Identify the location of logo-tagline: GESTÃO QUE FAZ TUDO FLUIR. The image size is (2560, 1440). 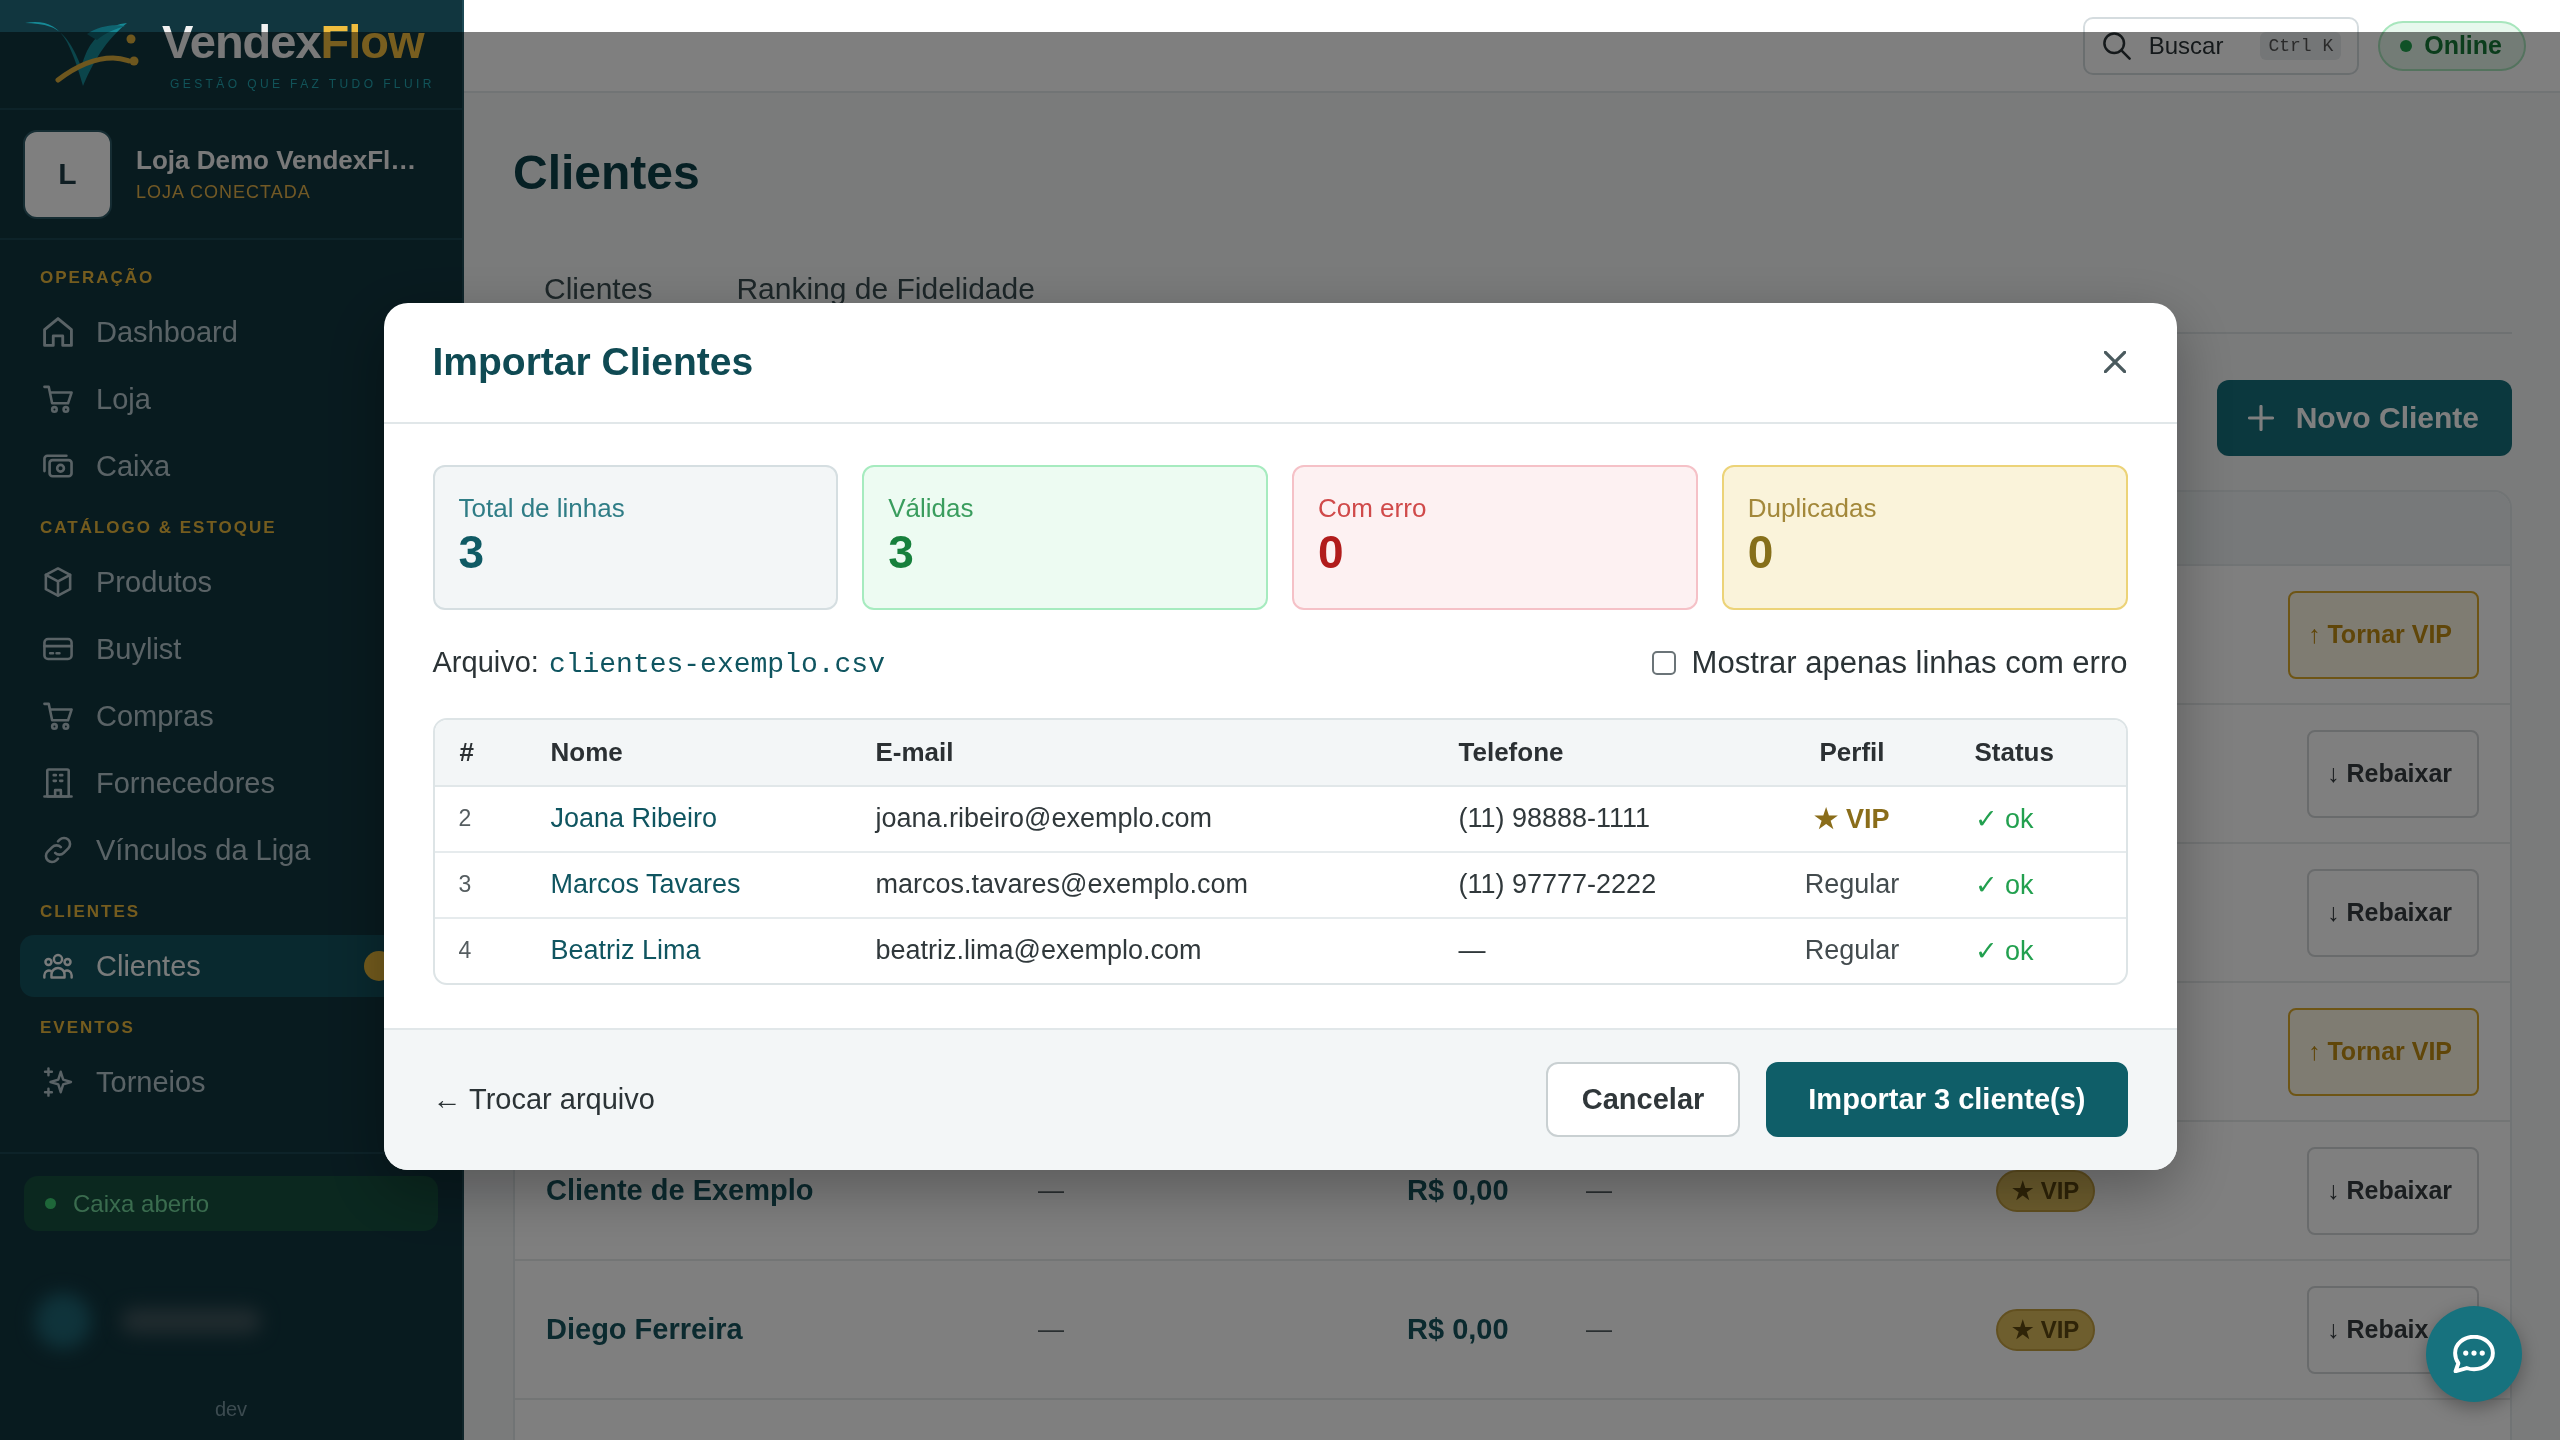
(302, 84).